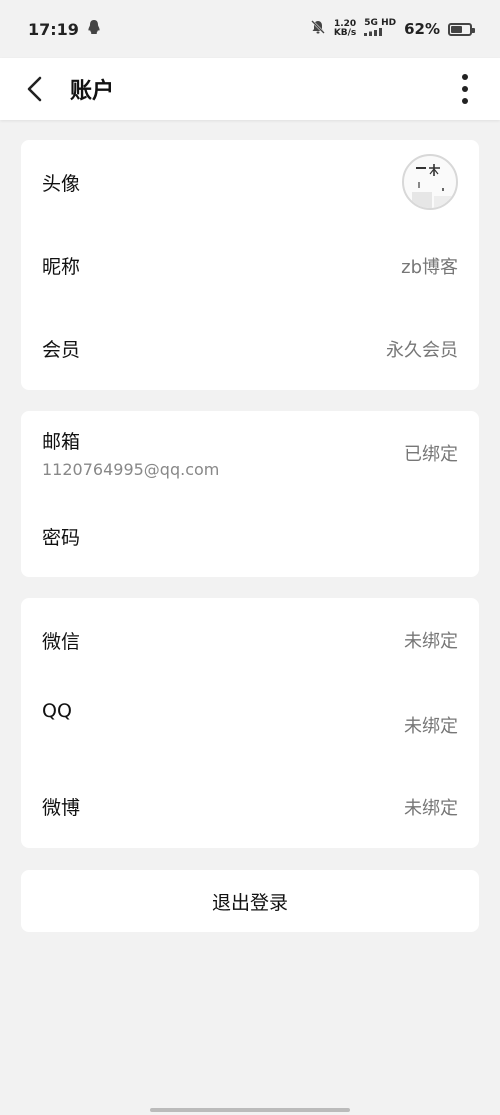  I want to click on net-speed: 1.20 KB/s, so click(345, 28).